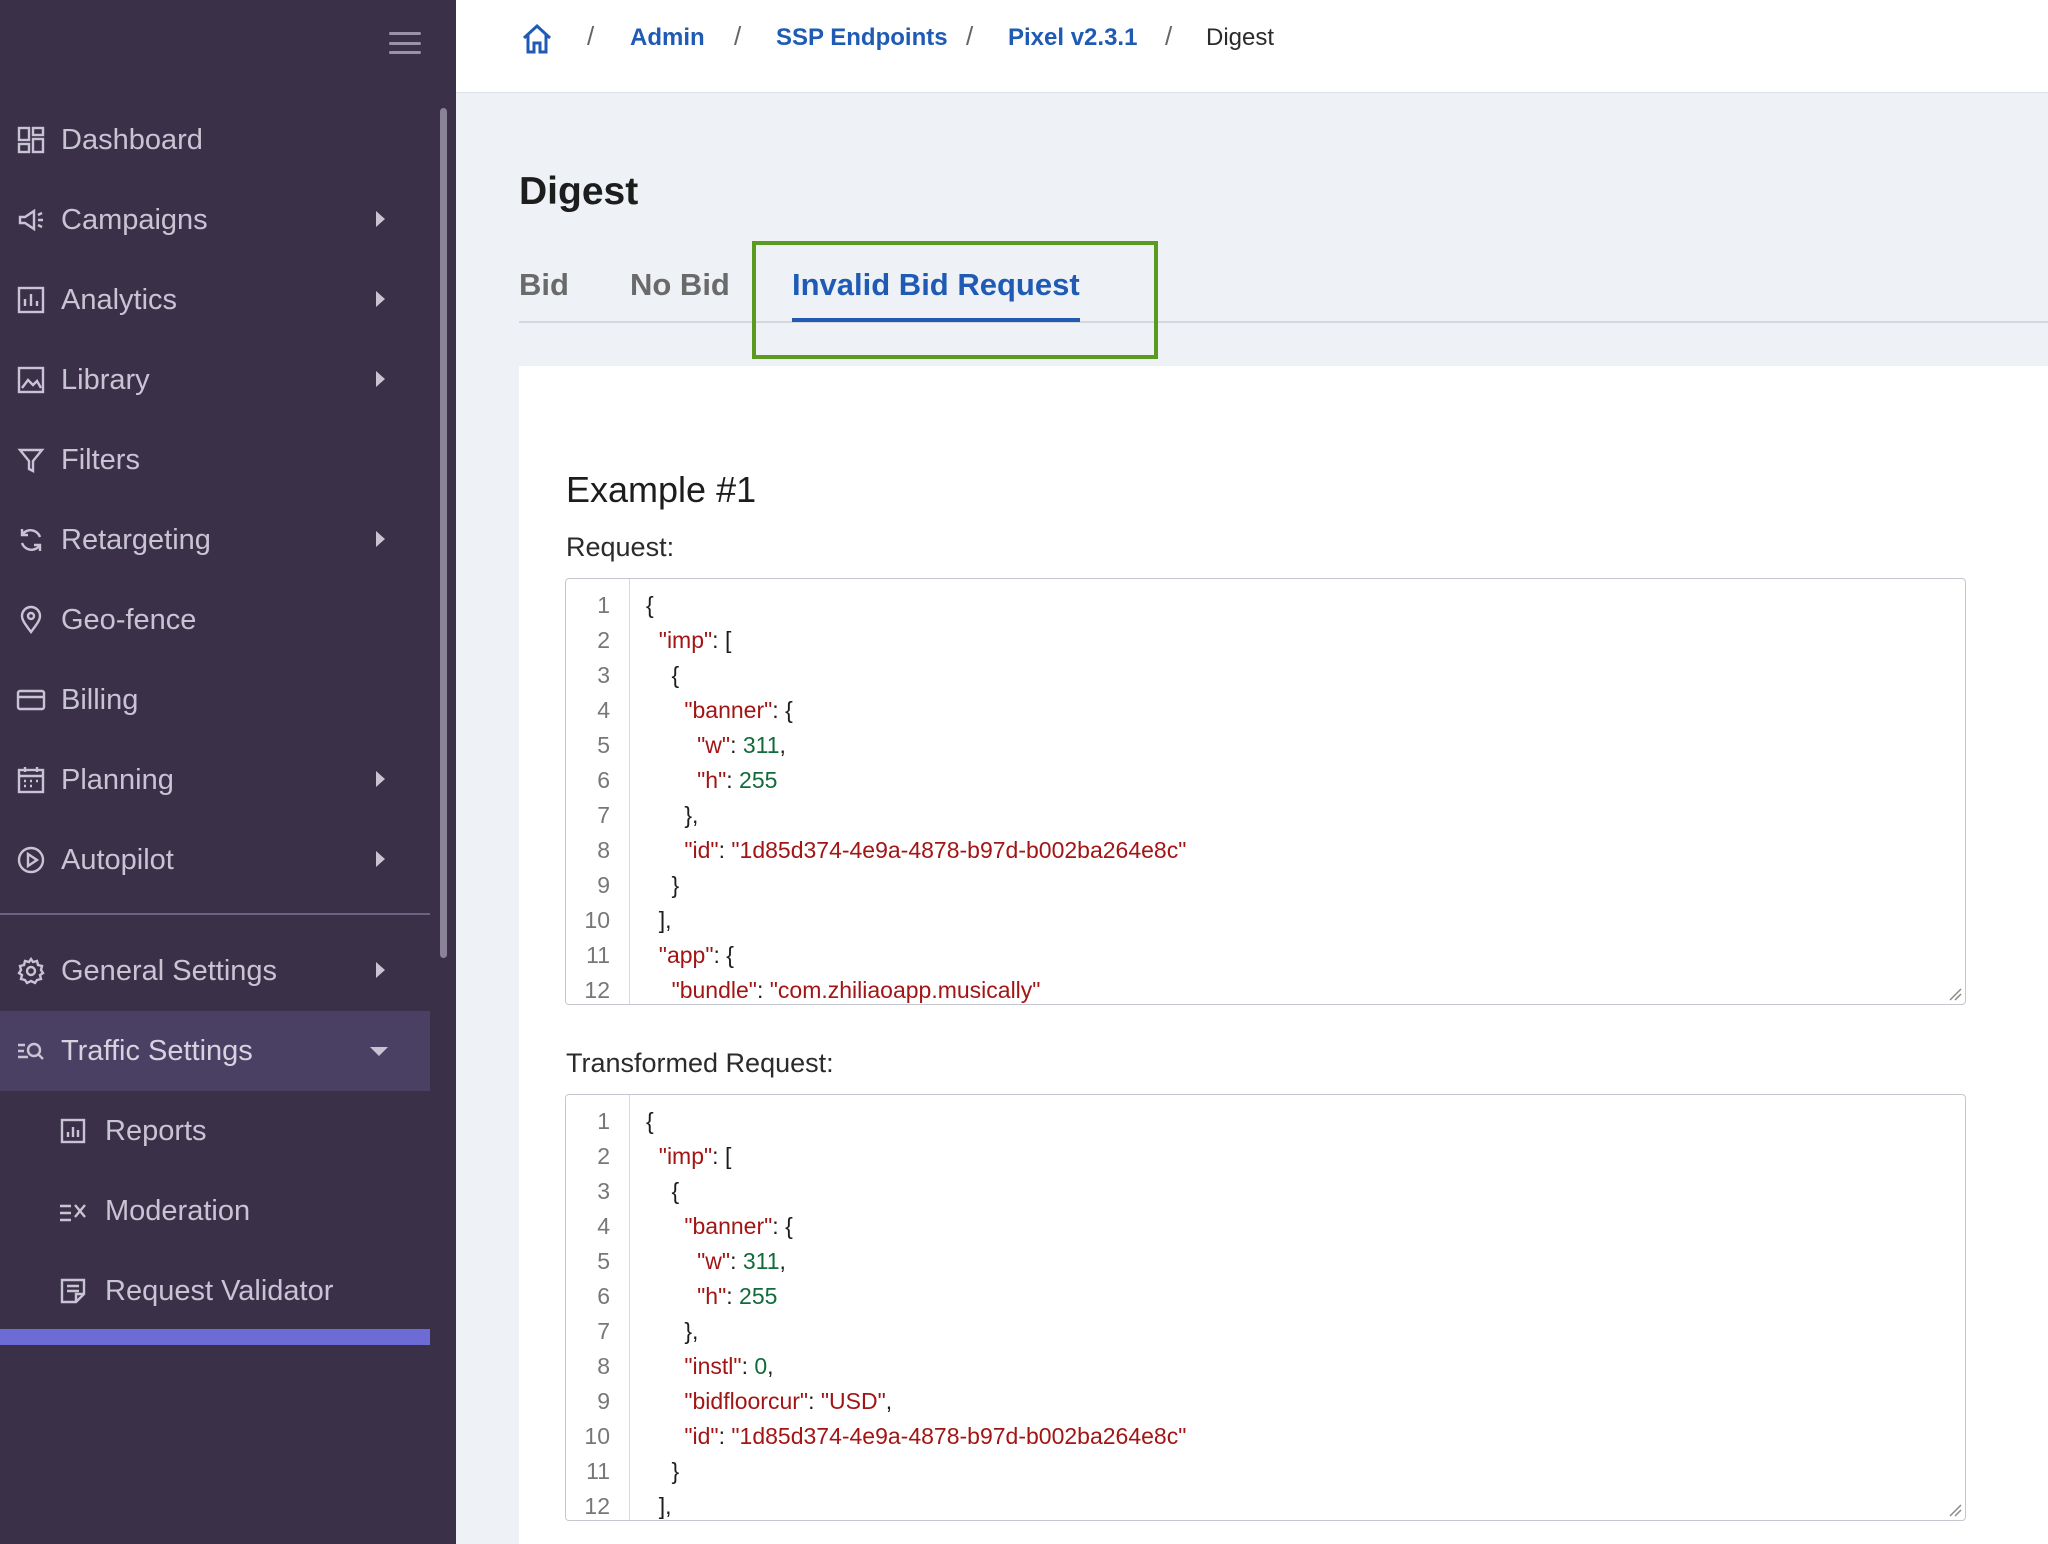 The image size is (2048, 1544). What do you see at coordinates (690, 955) in the screenshot?
I see `code-line: "app": {` at bounding box center [690, 955].